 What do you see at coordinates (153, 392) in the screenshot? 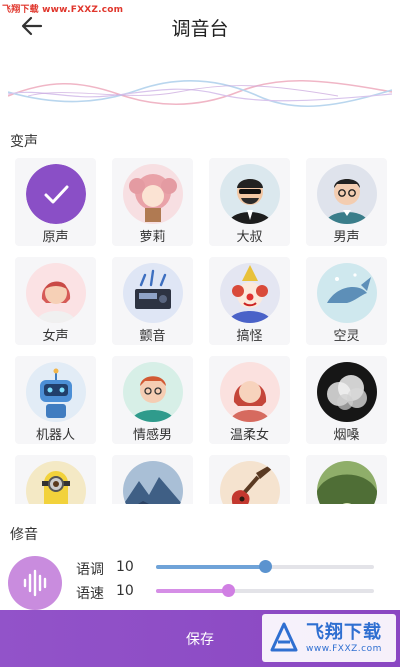
I see `emotional-man-avatar-icon` at bounding box center [153, 392].